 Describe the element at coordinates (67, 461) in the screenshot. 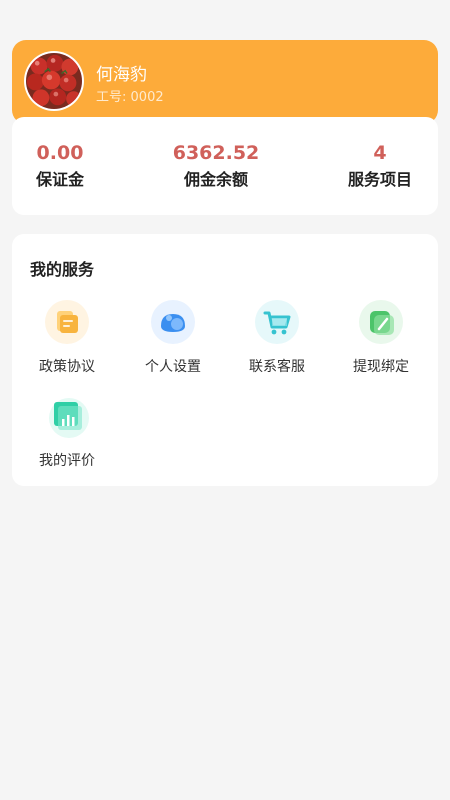

I see `service-review-label: 我的评价` at that location.